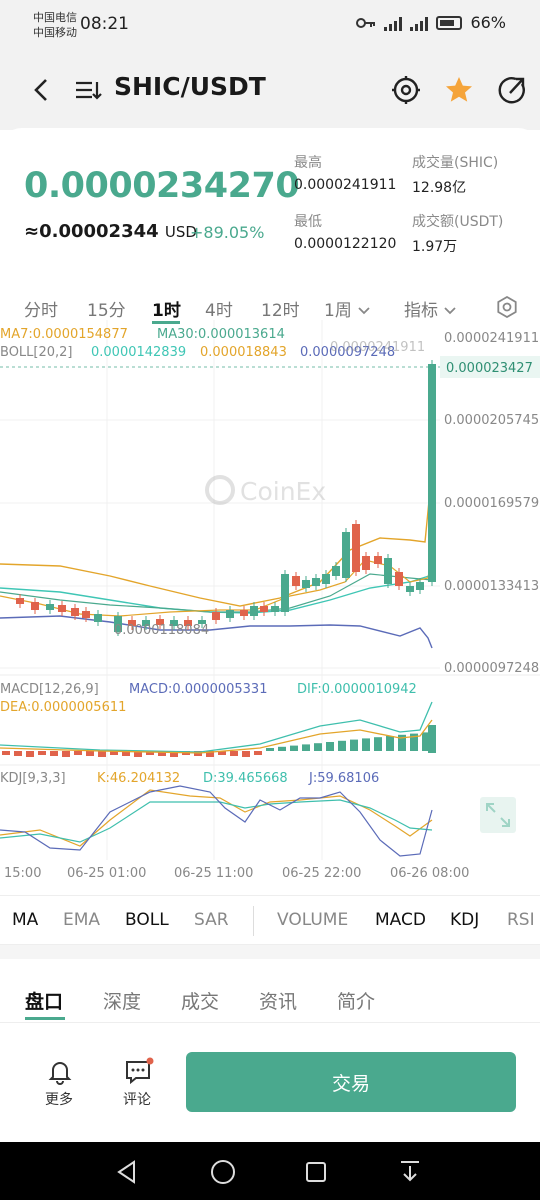 Image resolution: width=540 pixels, height=1200 pixels. I want to click on svg-text: CoinEx, so click(283, 491).